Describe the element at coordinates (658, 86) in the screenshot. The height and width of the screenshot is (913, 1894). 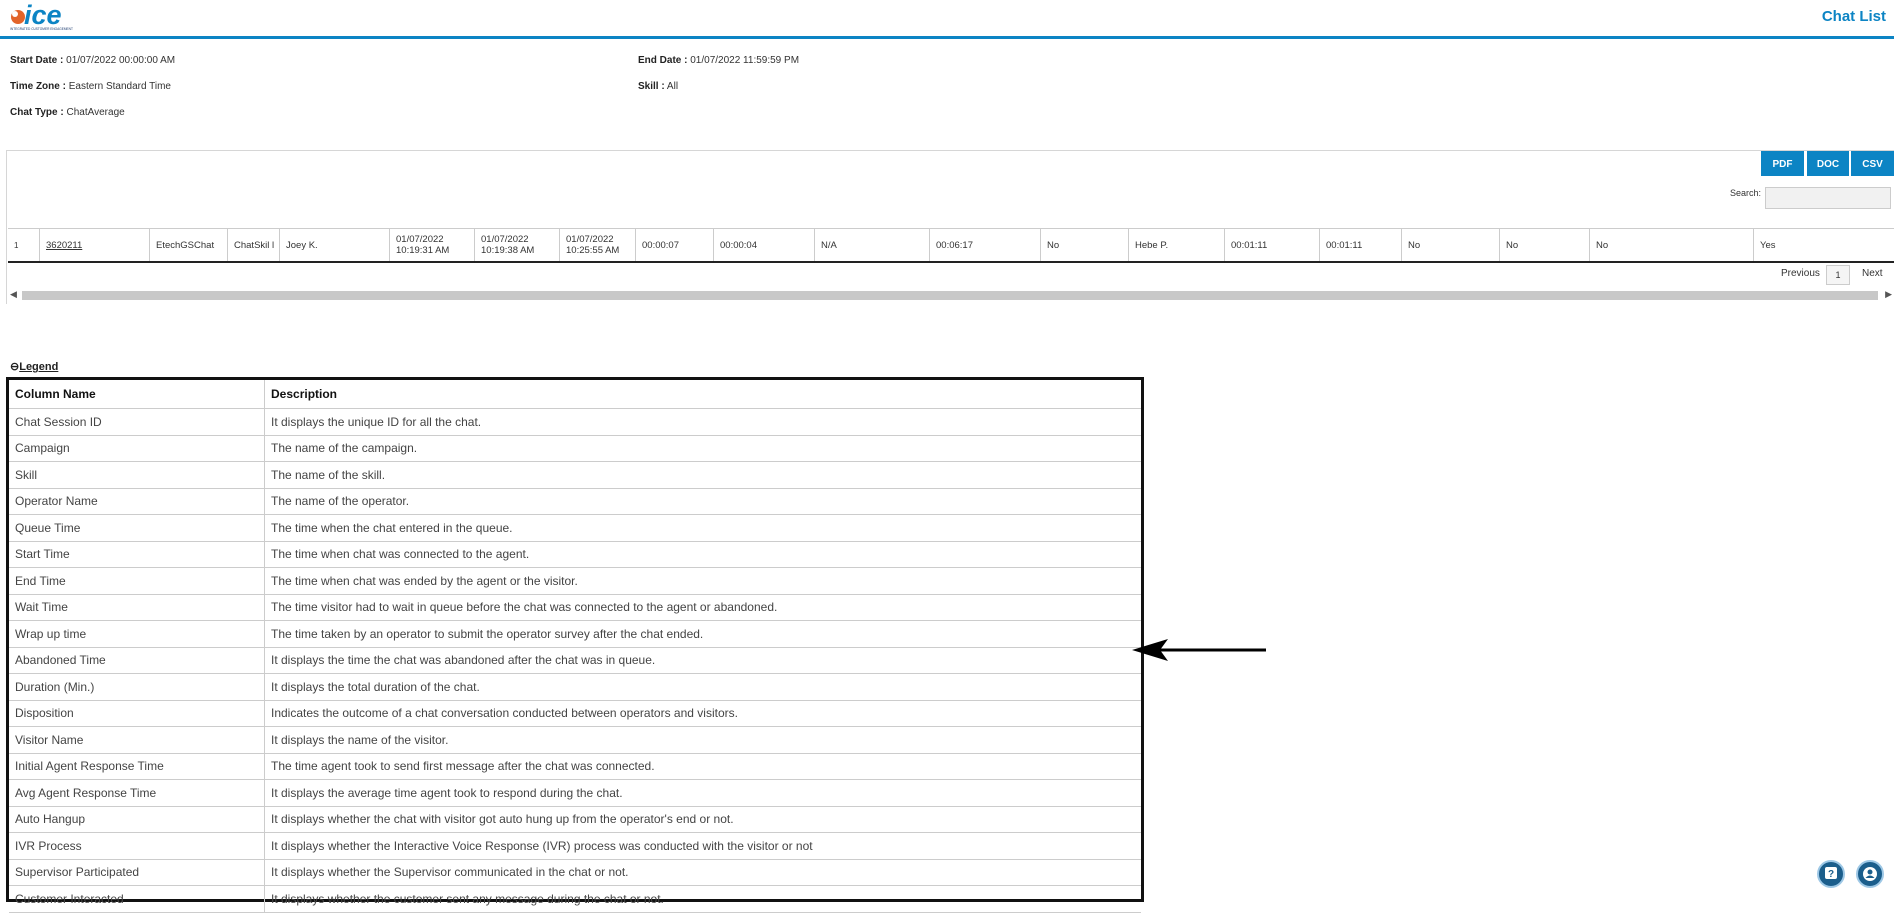
I see `skill-filter: Skill : All` at that location.